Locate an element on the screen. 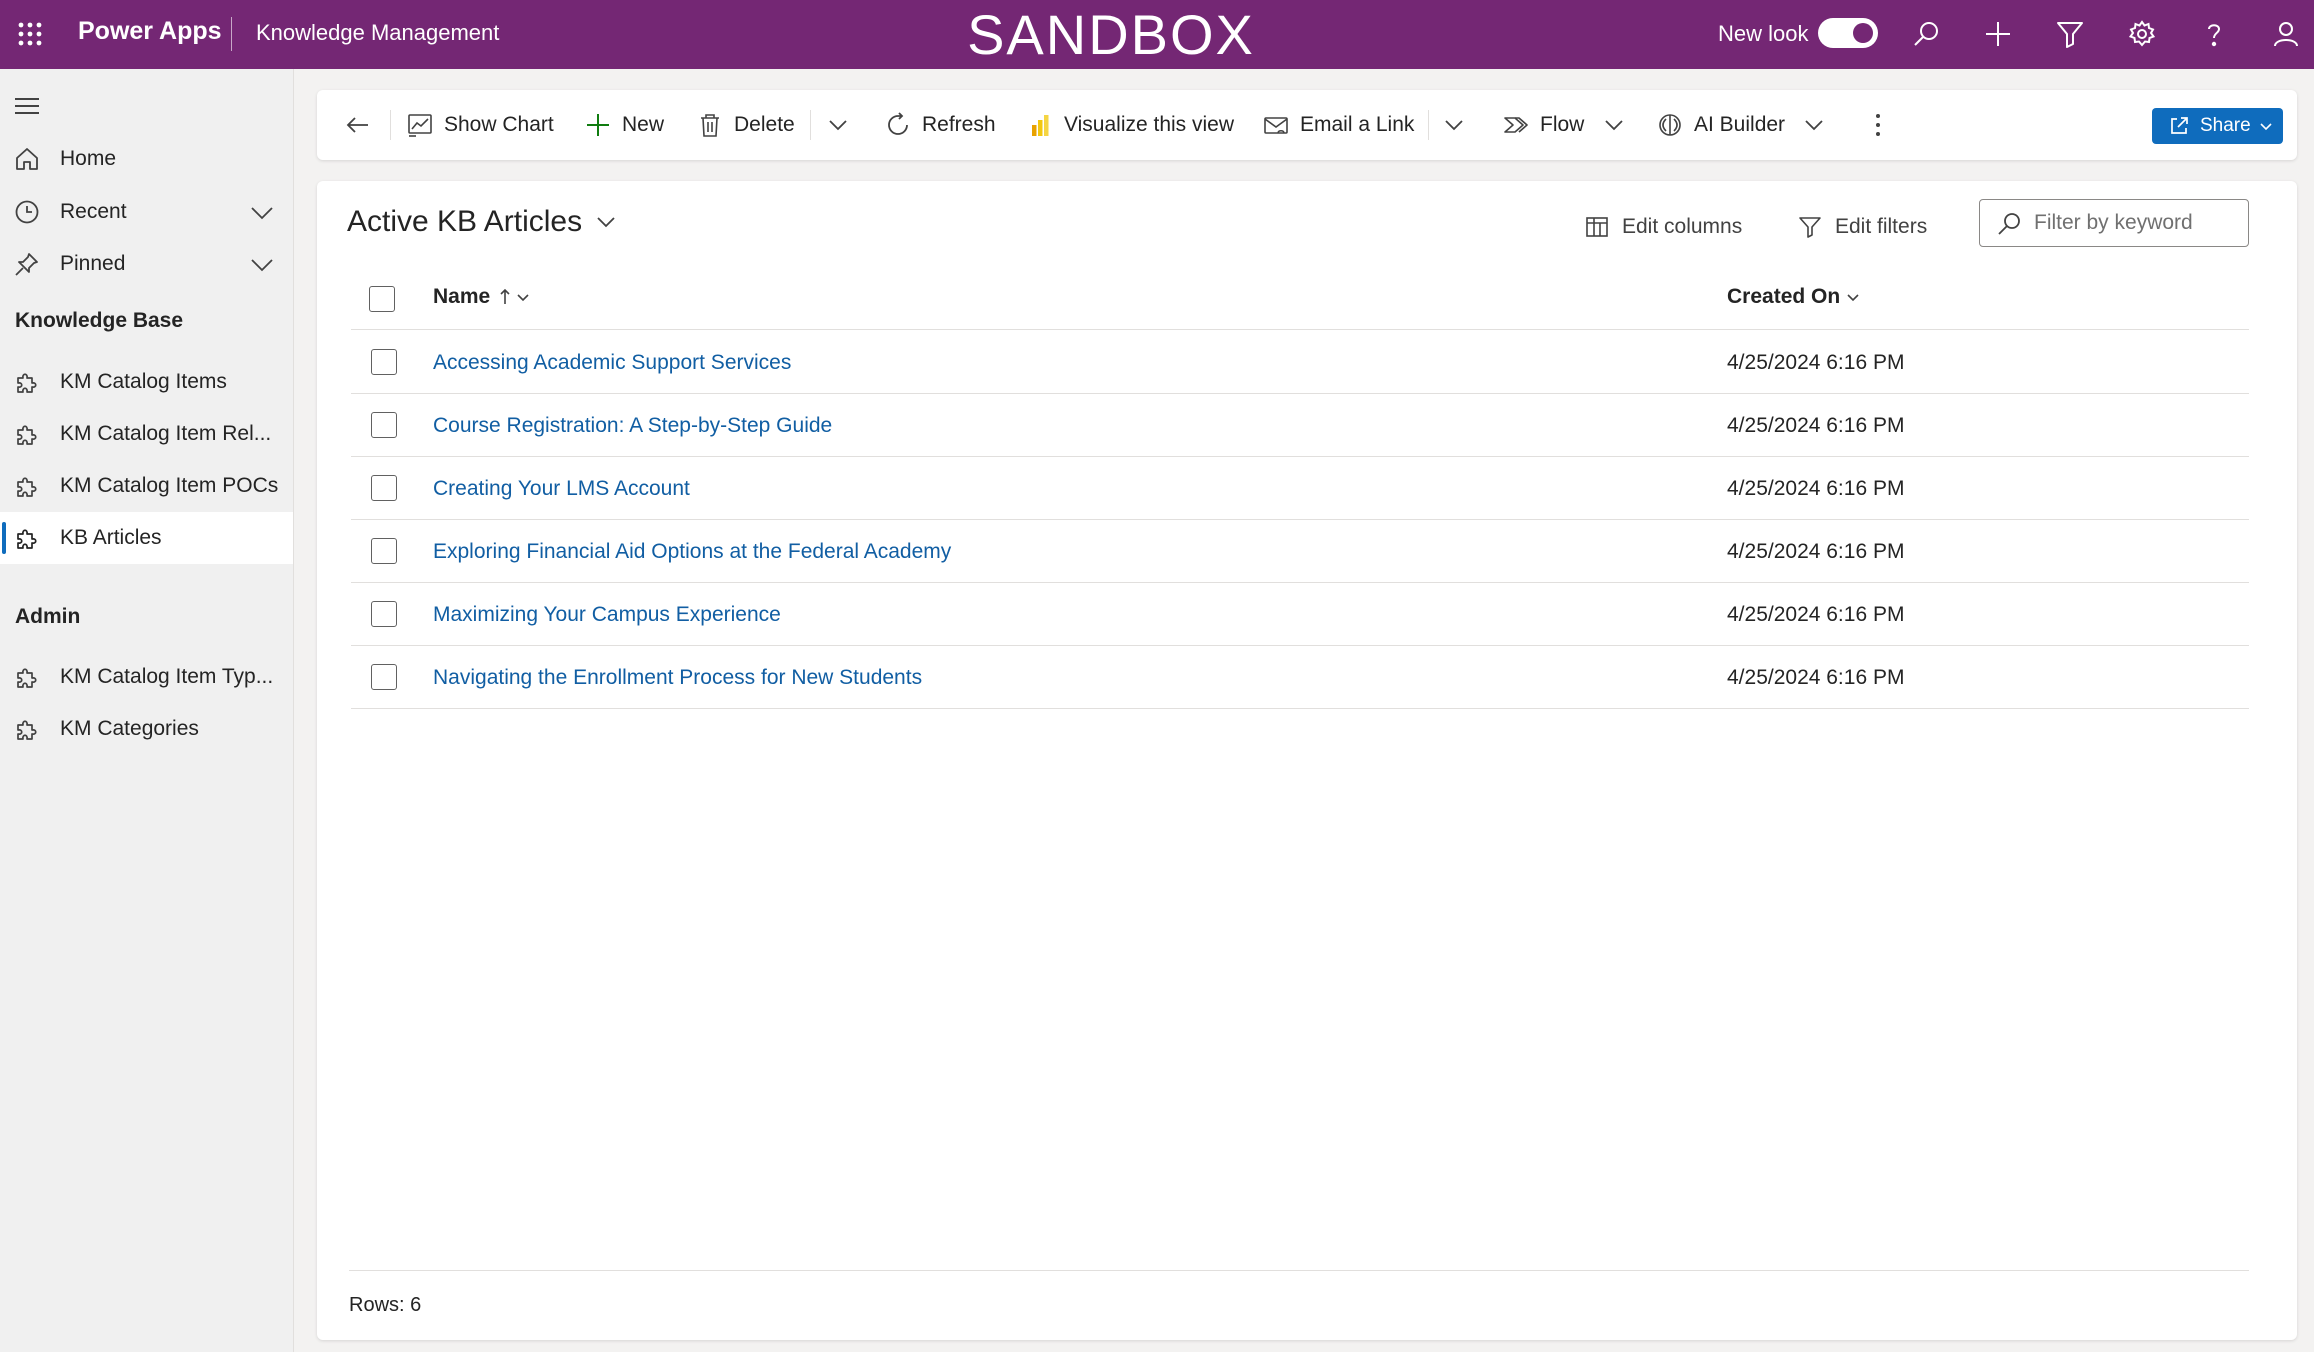 This screenshot has width=2314, height=1352. view-selector: Active KB Articles is located at coordinates (482, 222).